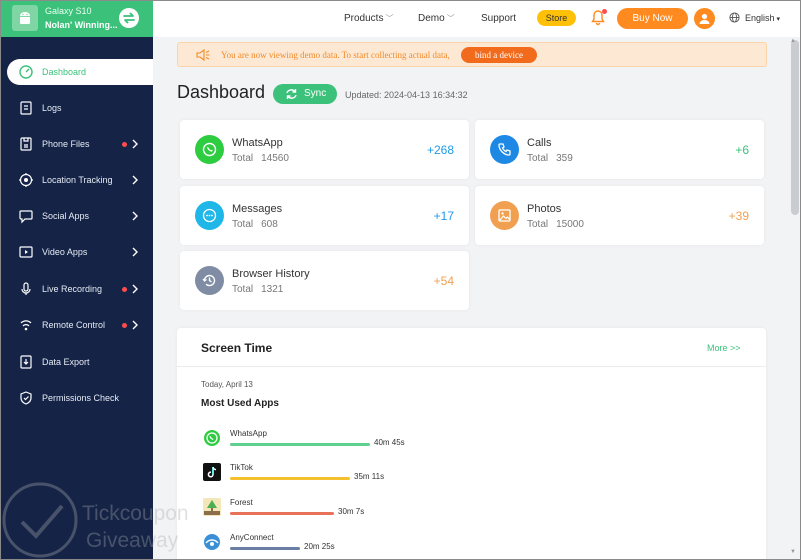 Image resolution: width=801 pixels, height=560 pixels. Describe the element at coordinates (135, 216) in the screenshot. I see `chevron-right-icon` at that location.